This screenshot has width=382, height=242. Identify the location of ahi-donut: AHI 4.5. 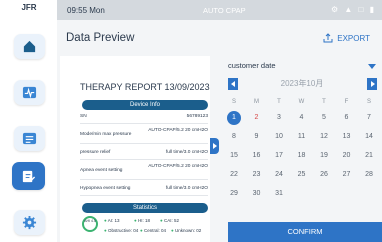
(90, 224).